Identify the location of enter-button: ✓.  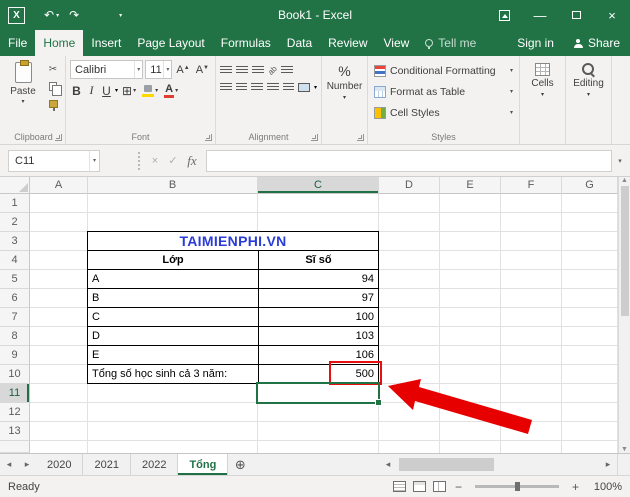
(173, 160).